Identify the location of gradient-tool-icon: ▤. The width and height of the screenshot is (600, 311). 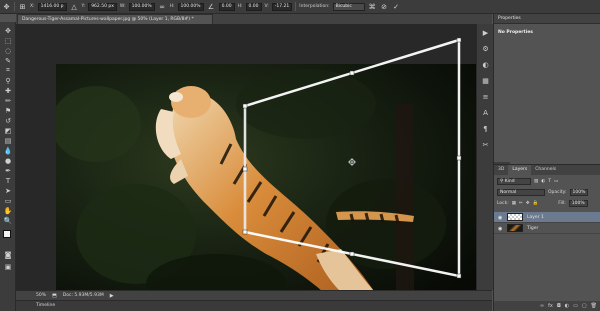
(8, 140).